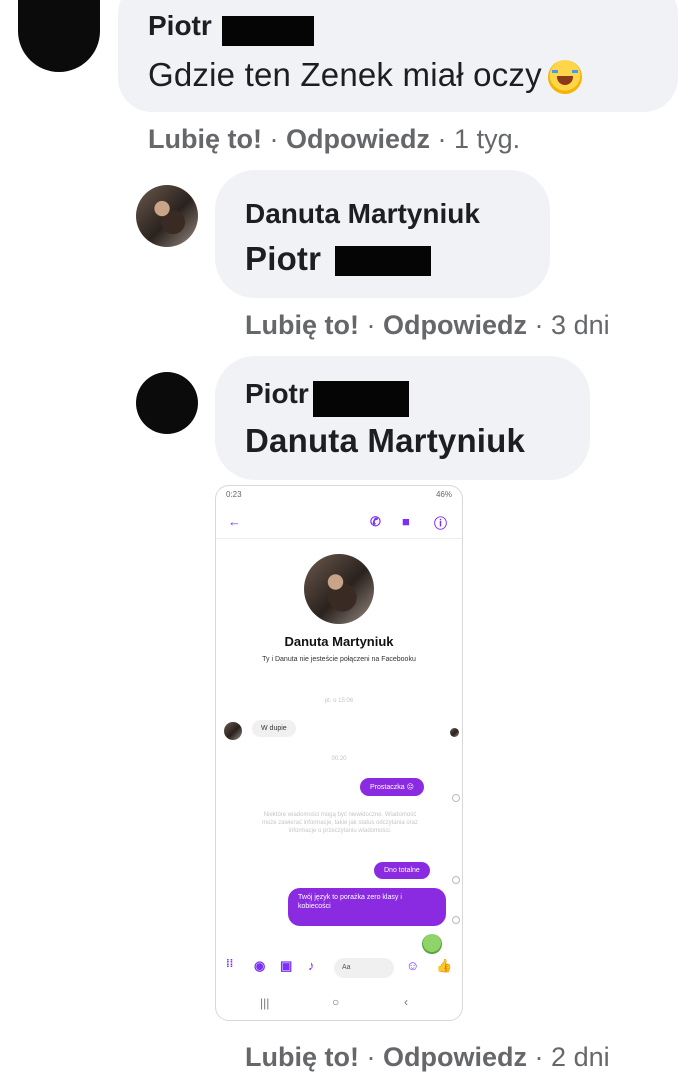 Image resolution: width=700 pixels, height=1091 pixels. I want to click on comment-actions: Lubię to! · Odpowiedz · 2 dni, so click(427, 1057).